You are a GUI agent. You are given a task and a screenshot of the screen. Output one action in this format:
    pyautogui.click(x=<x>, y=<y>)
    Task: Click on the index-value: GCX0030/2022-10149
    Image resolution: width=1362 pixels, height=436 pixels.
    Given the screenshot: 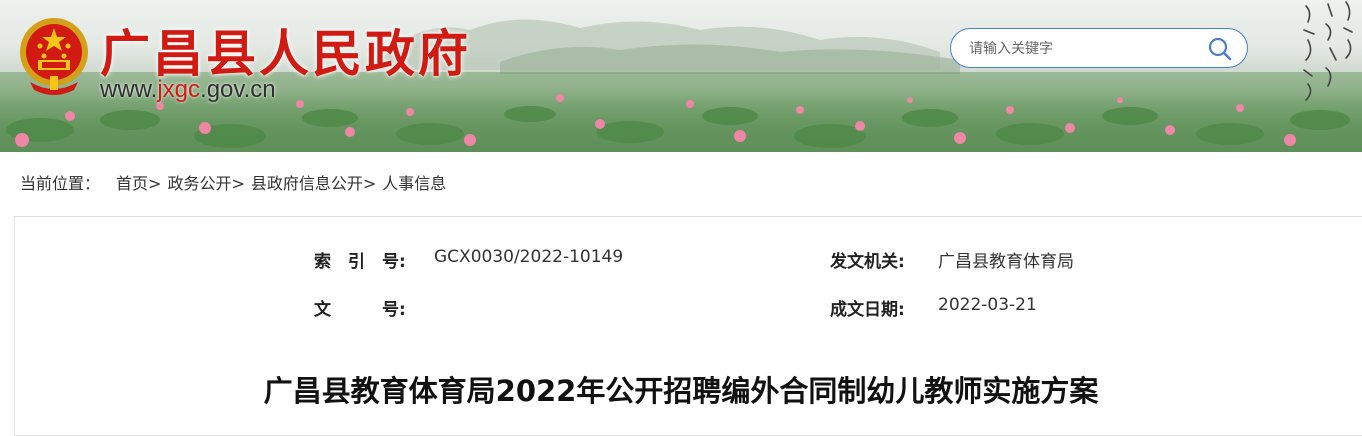 What is the action you would take?
    pyautogui.click(x=529, y=257)
    